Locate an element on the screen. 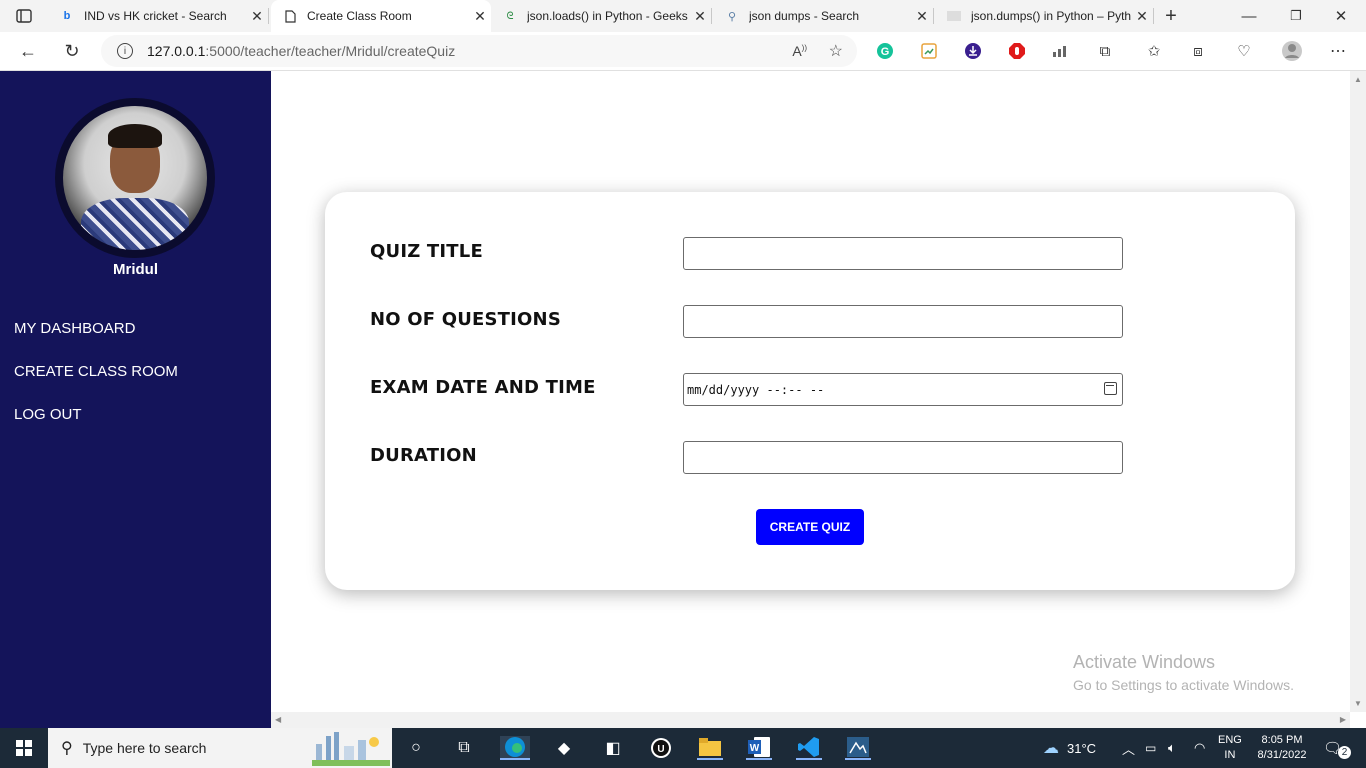  notification-center-icon: 🗨︎ 2 is located at coordinates (1337, 748).